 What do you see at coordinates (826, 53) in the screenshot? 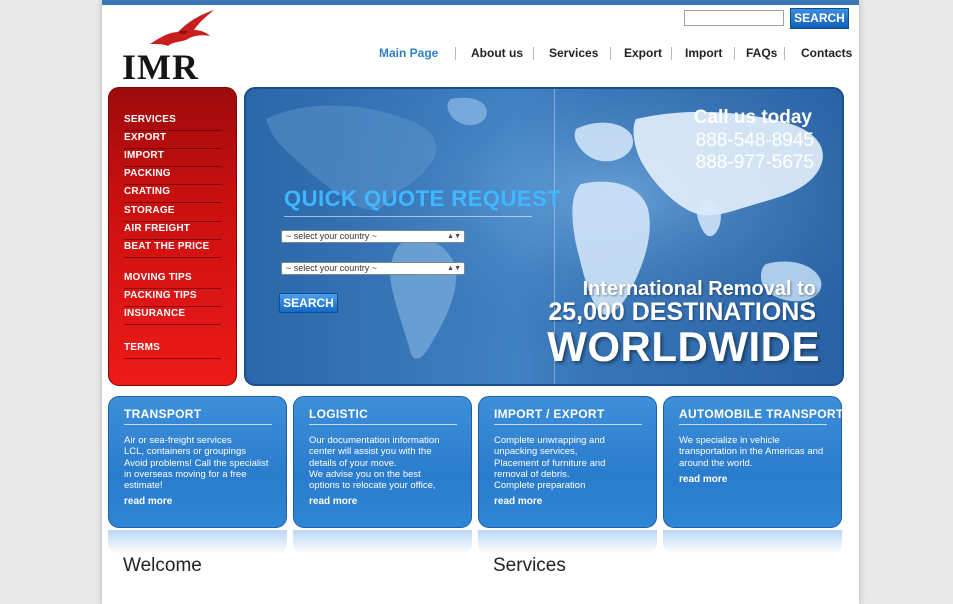
I see `nav-contacts: Contacts` at bounding box center [826, 53].